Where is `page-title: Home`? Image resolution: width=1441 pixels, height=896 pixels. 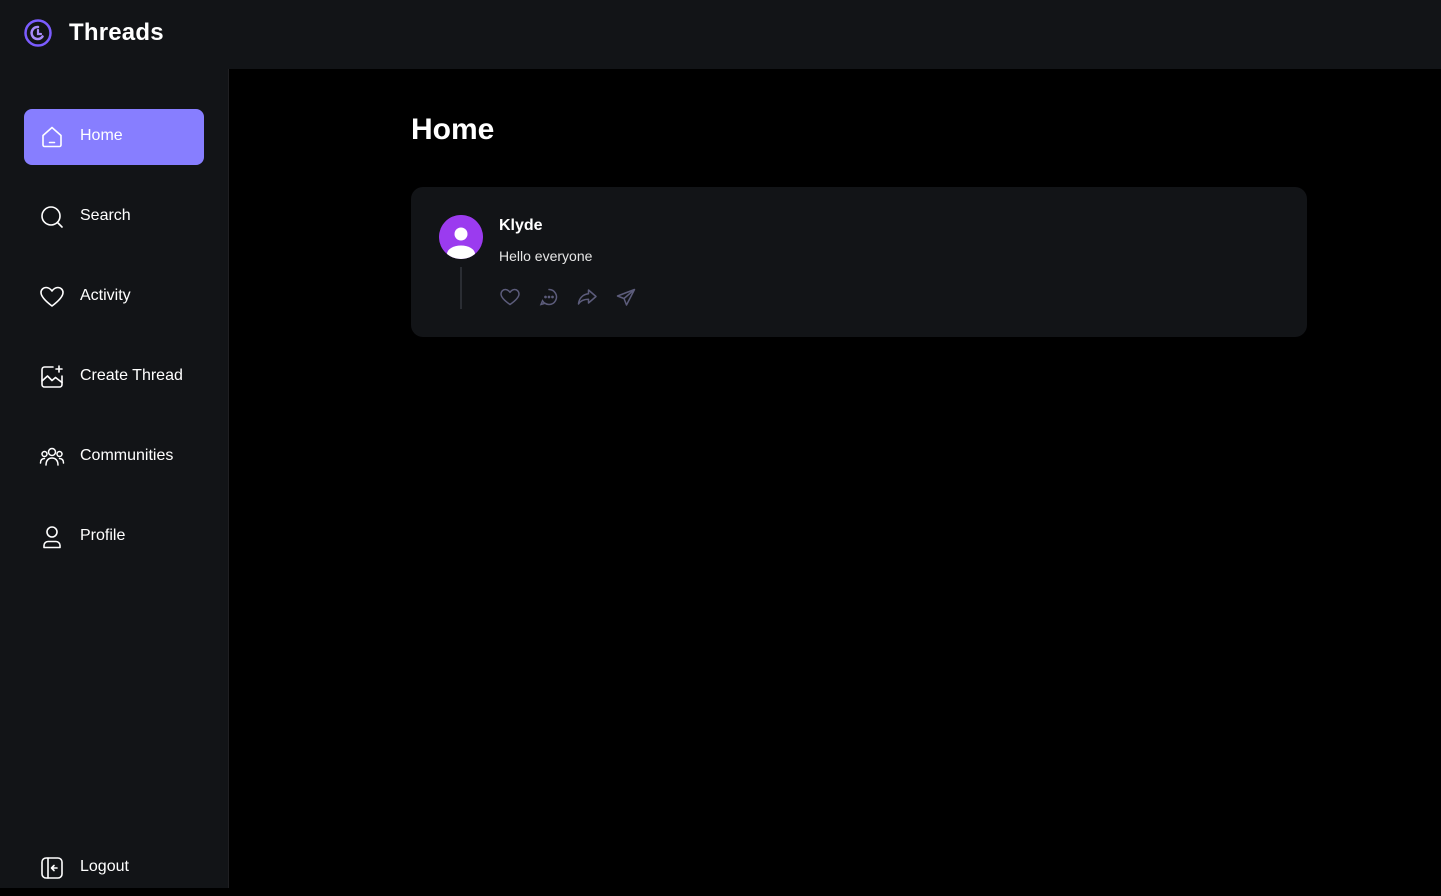 page-title: Home is located at coordinates (453, 129).